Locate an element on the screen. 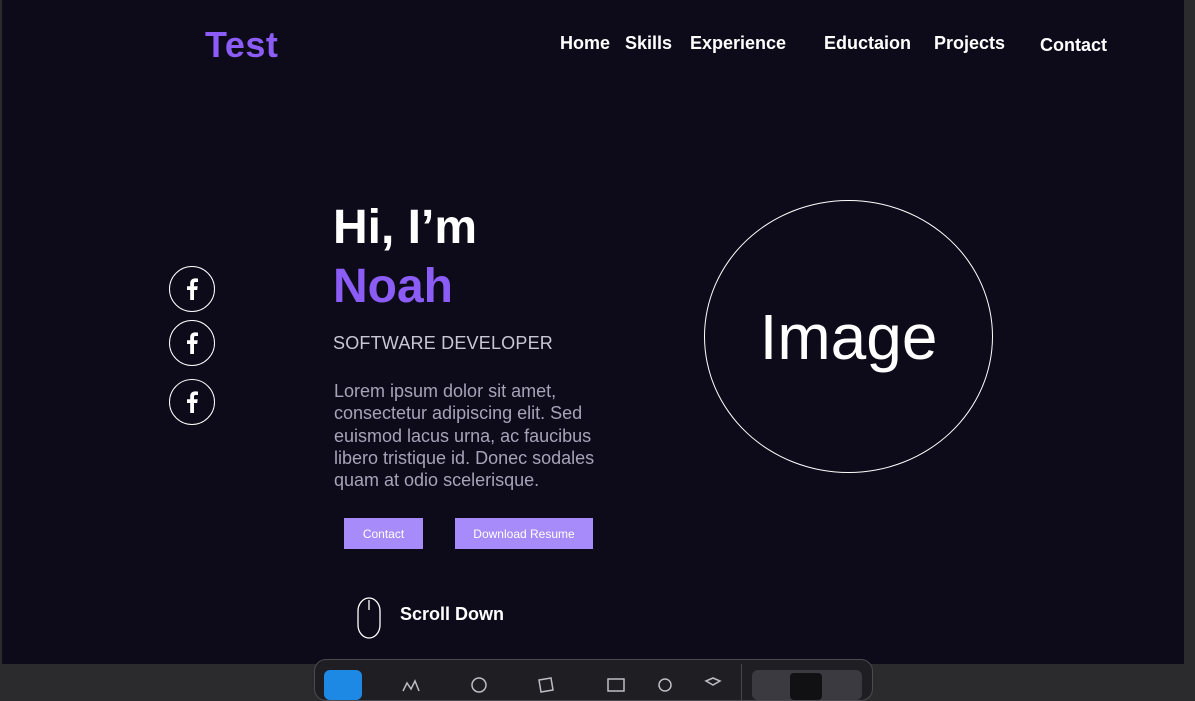  brand-logo: Test is located at coordinates (241, 45).